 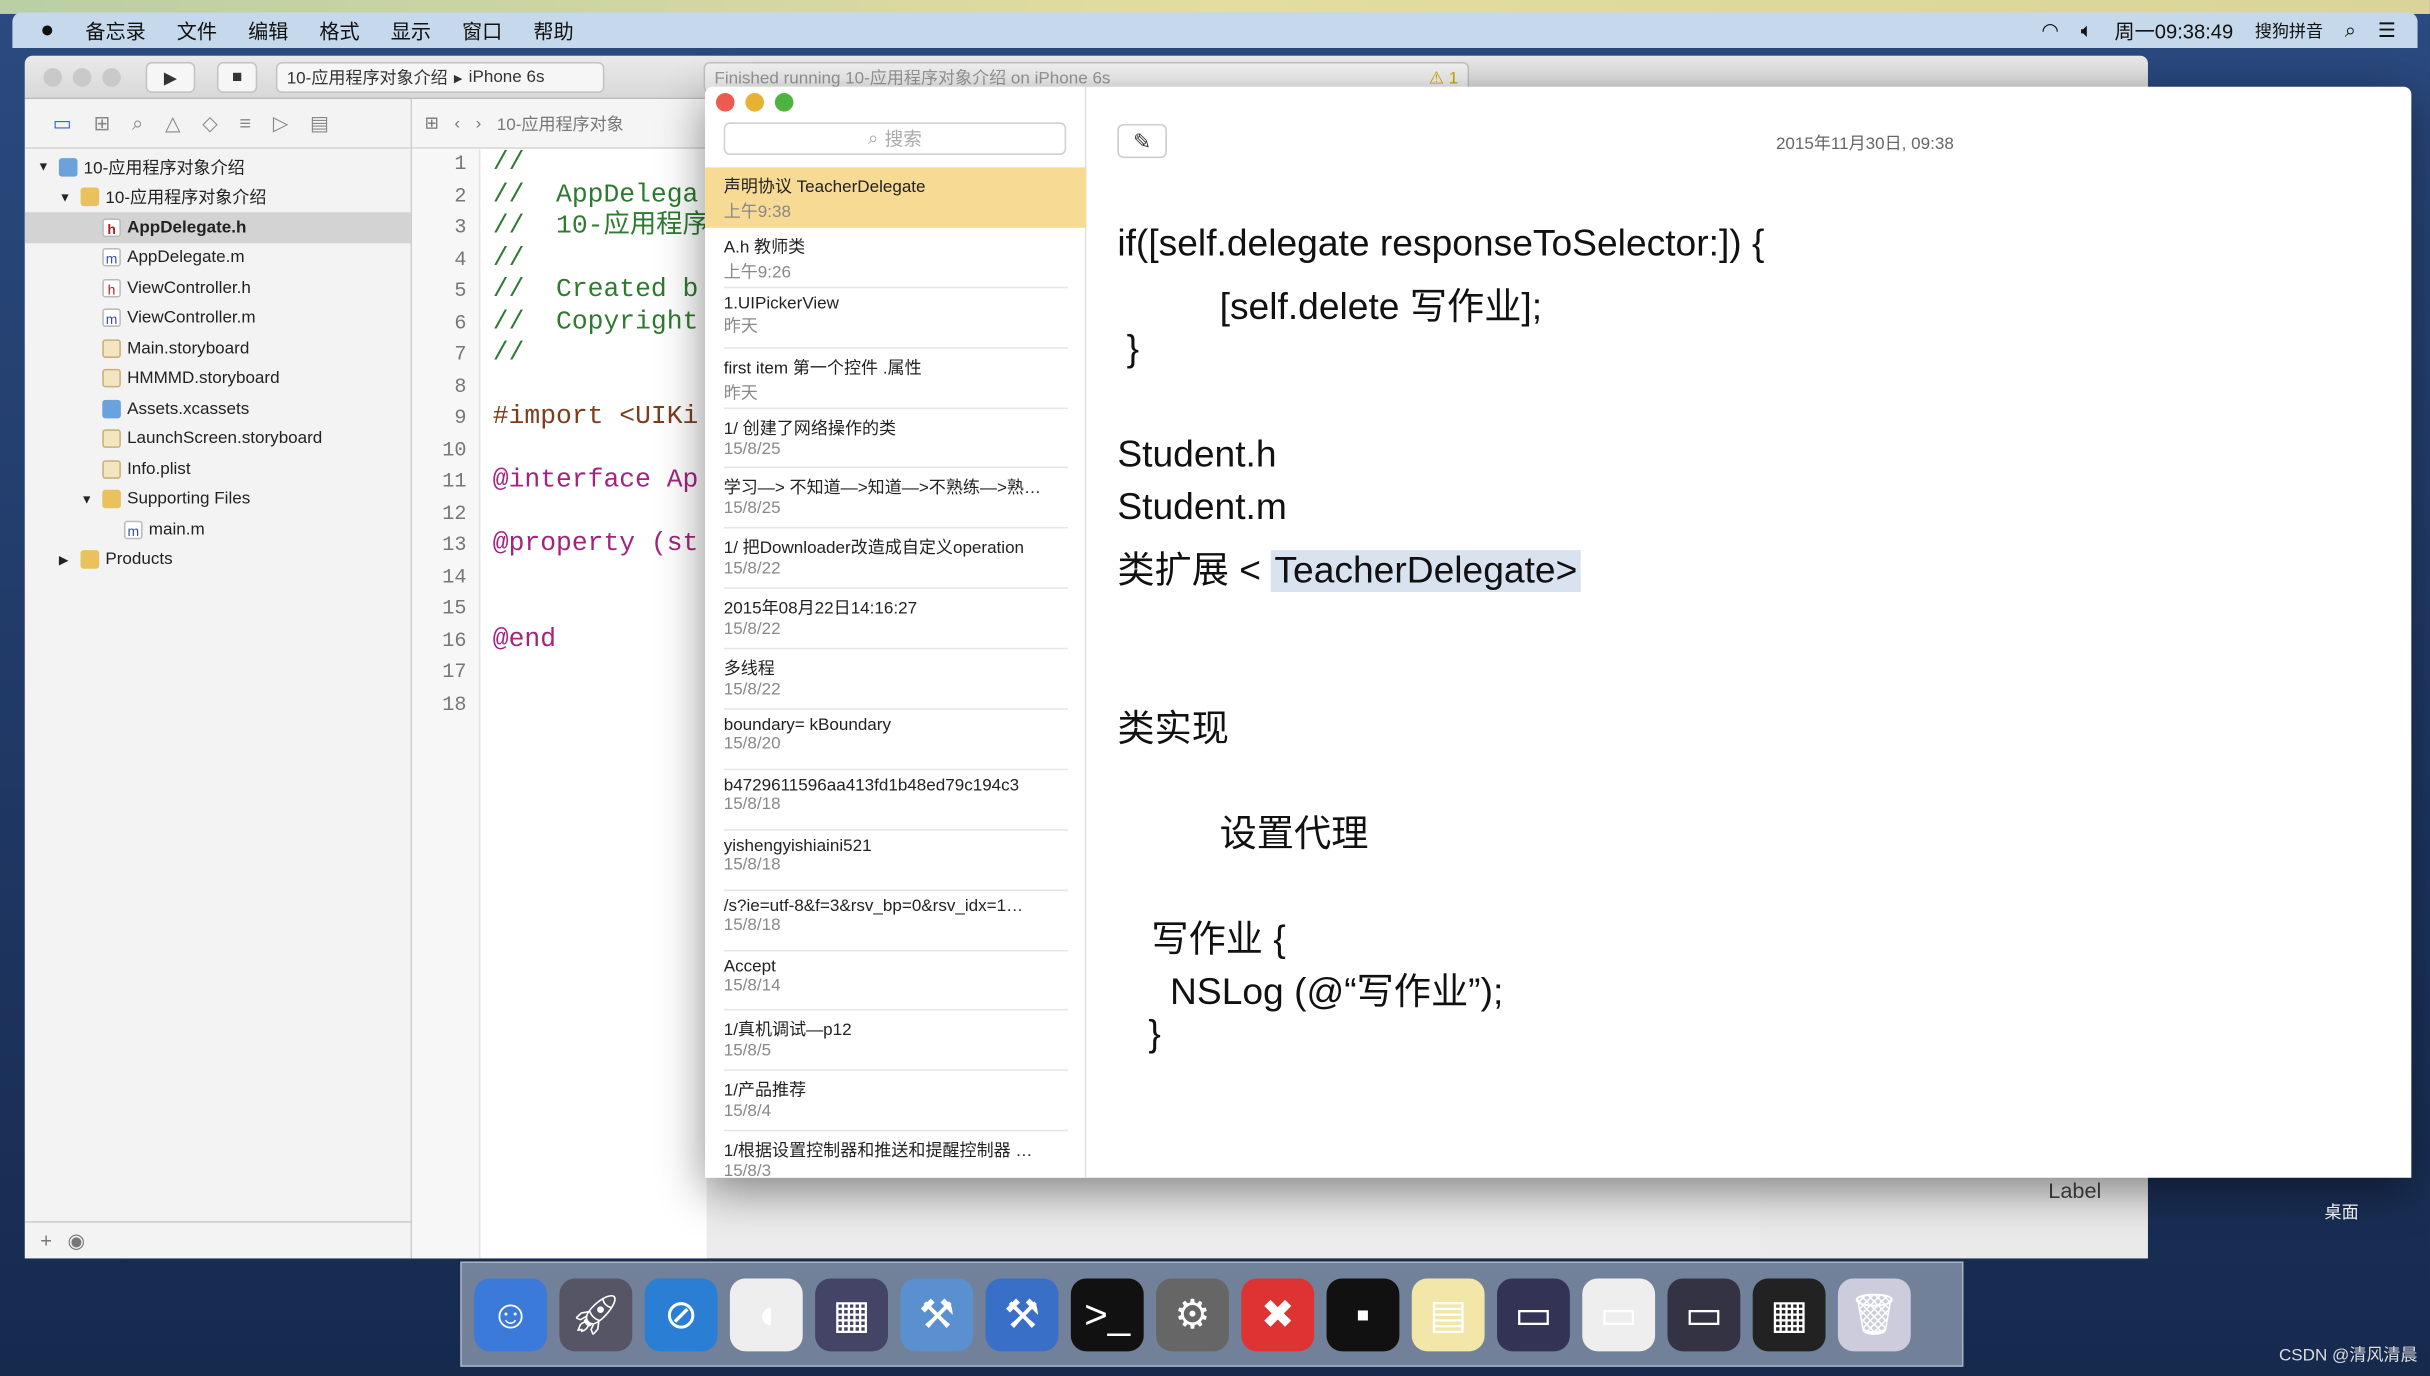 I want to click on desktop-label: 桌面, so click(x=2341, y=1213).